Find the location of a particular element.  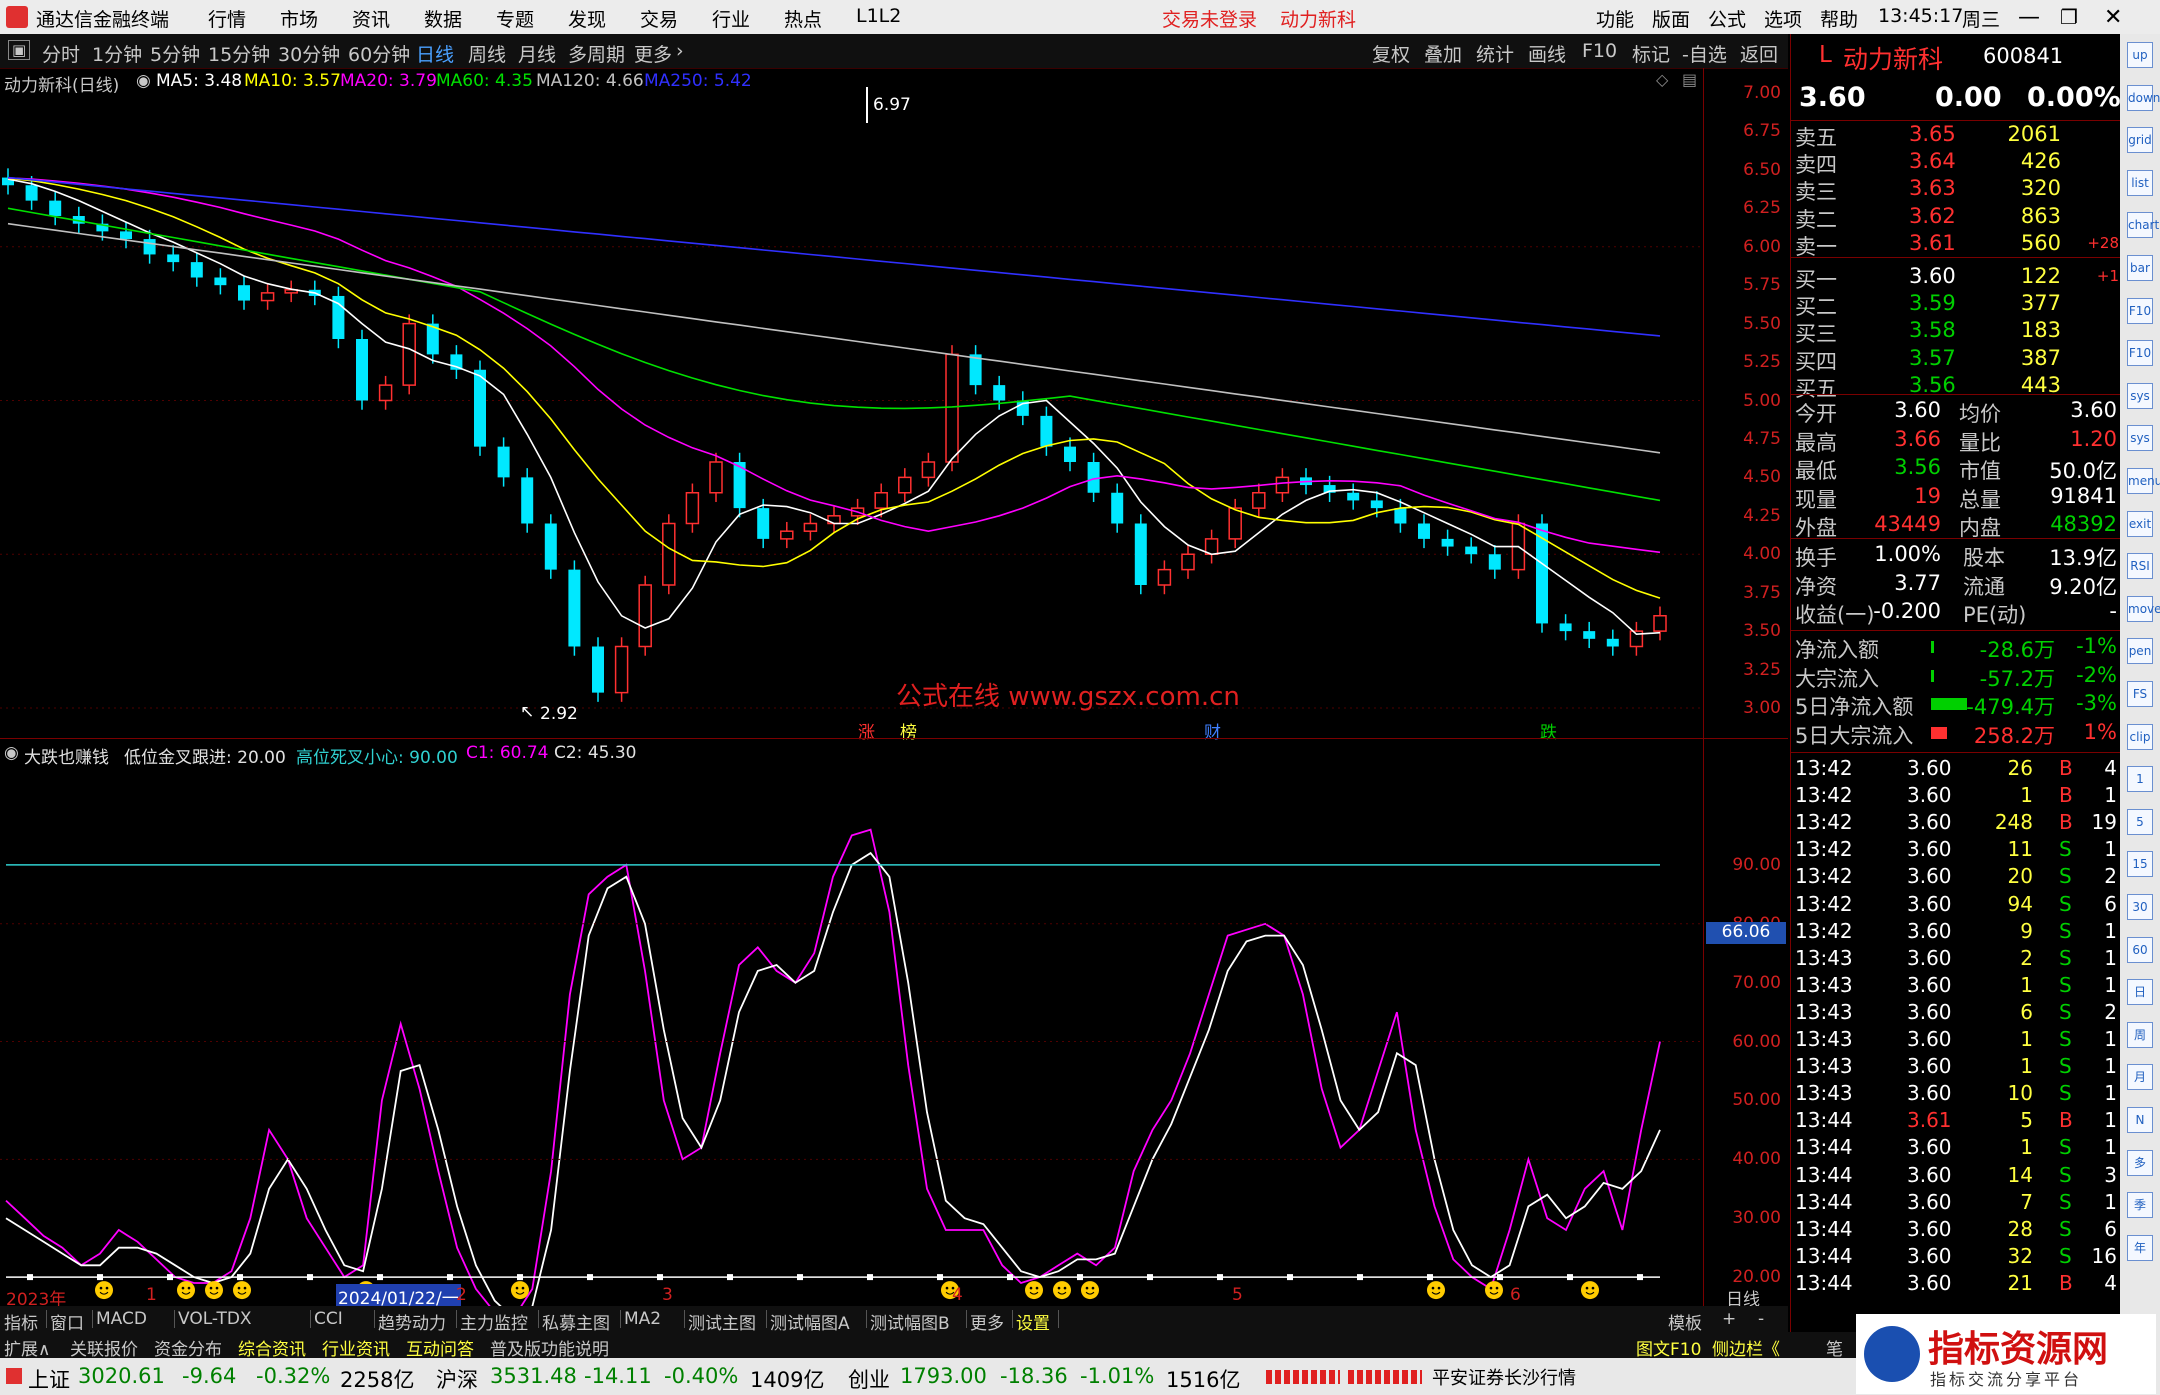

menu-gongshi: 公式 is located at coordinates (1727, 18).